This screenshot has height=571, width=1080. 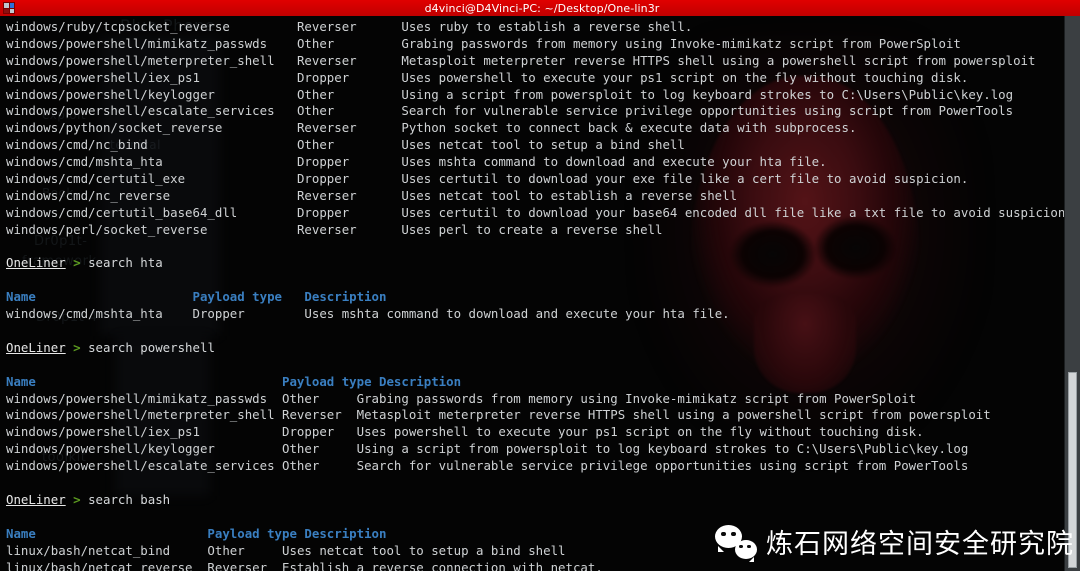 What do you see at coordinates (107, 565) in the screenshot?
I see `row-name: linux/bash/netcat_reverse` at bounding box center [107, 565].